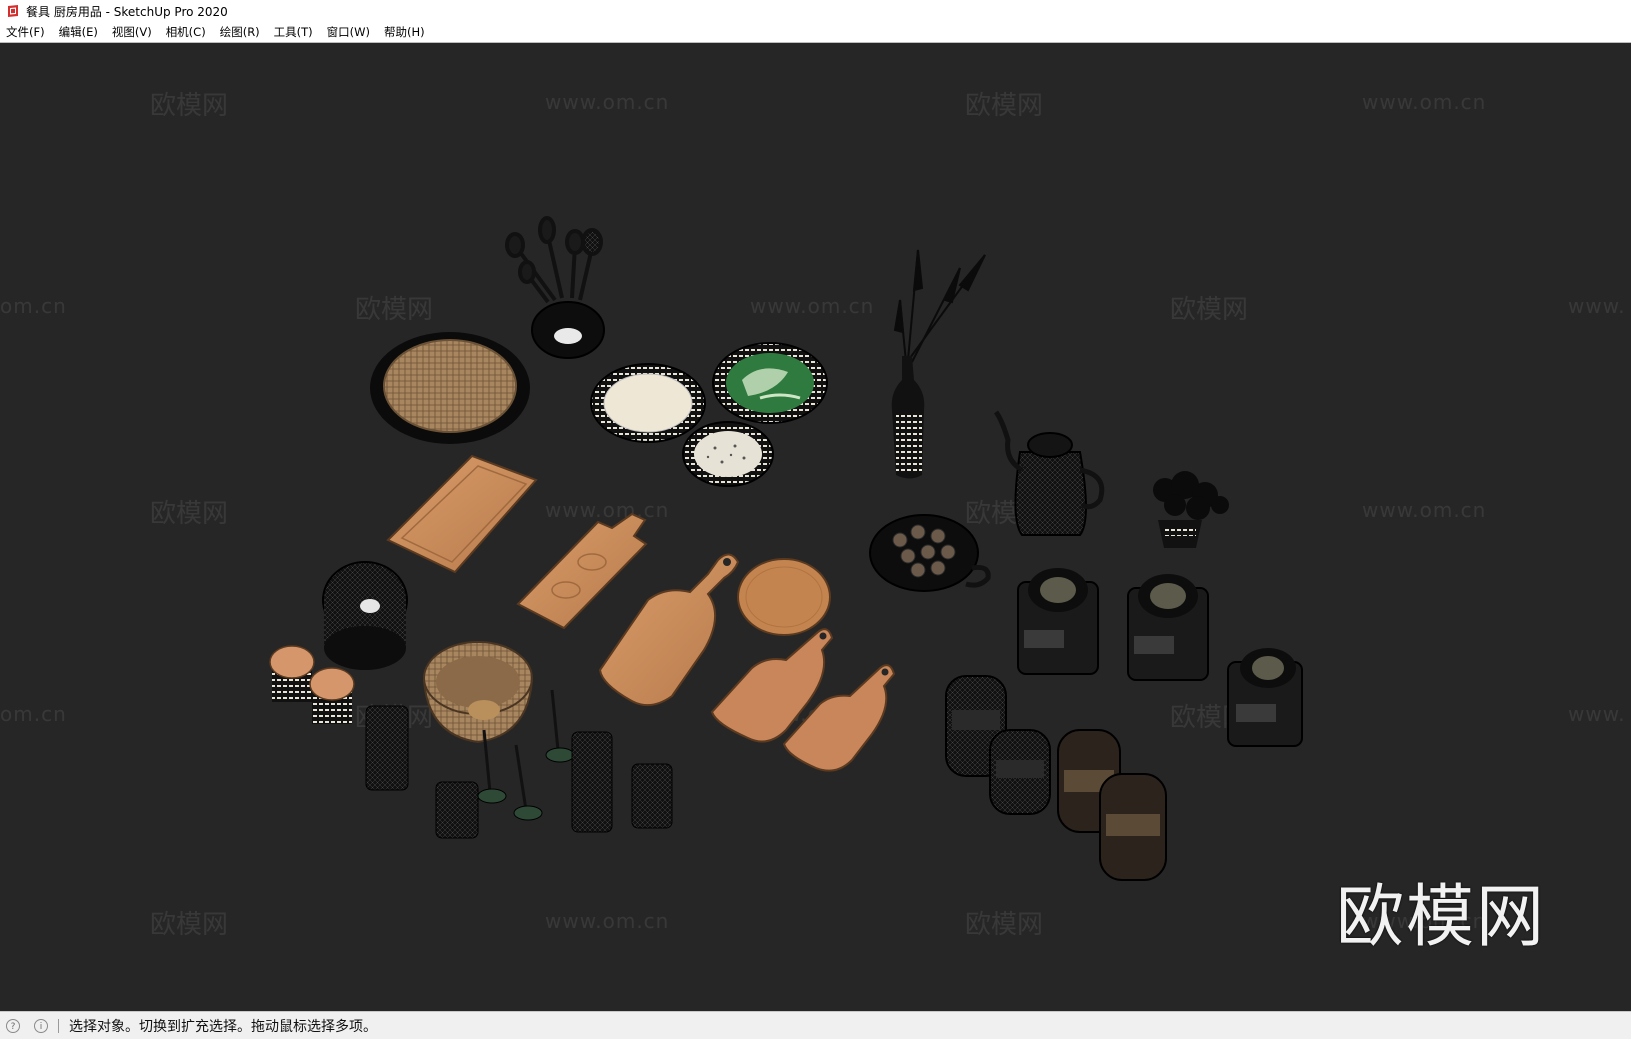  I want to click on ceramic-plate-speckled, so click(728, 454).